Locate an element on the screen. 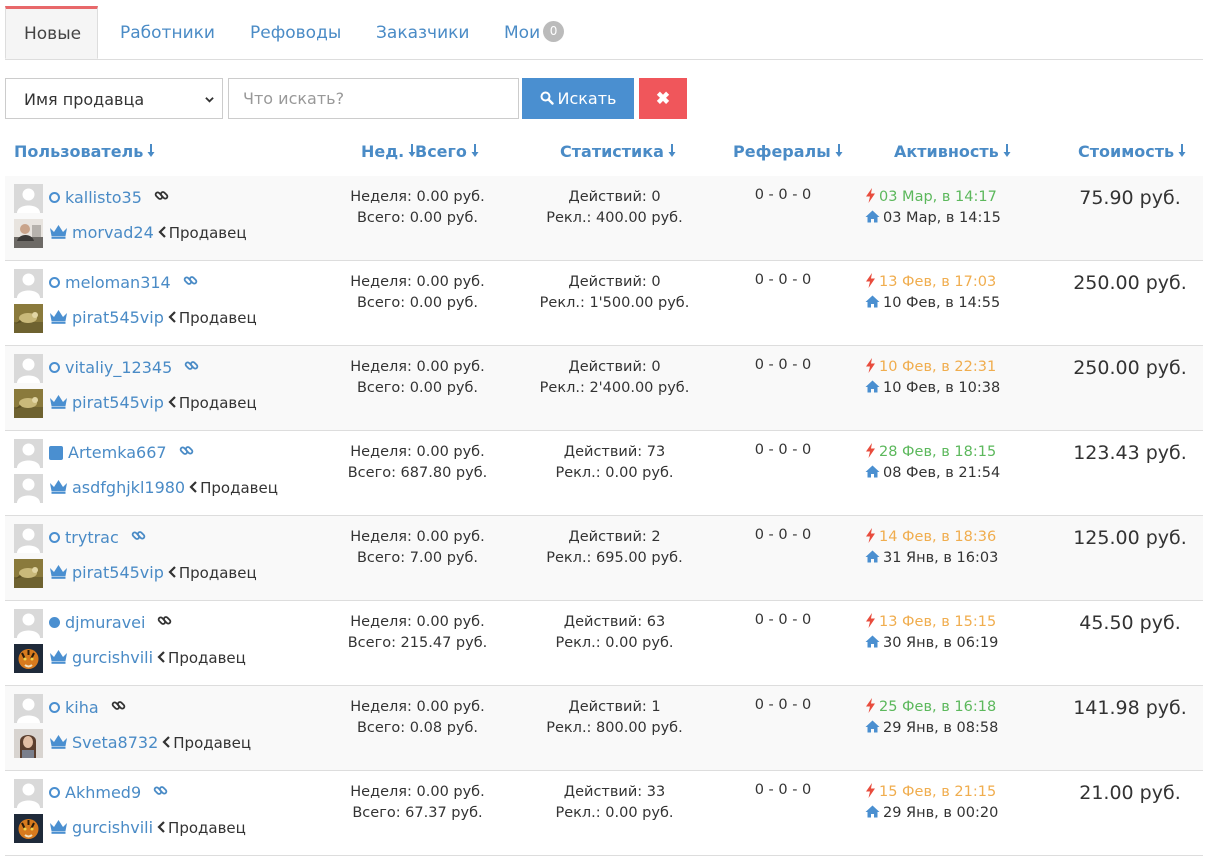 The width and height of the screenshot is (1206, 857). seller-link: asdfghjkl1980 is located at coordinates (128, 487).